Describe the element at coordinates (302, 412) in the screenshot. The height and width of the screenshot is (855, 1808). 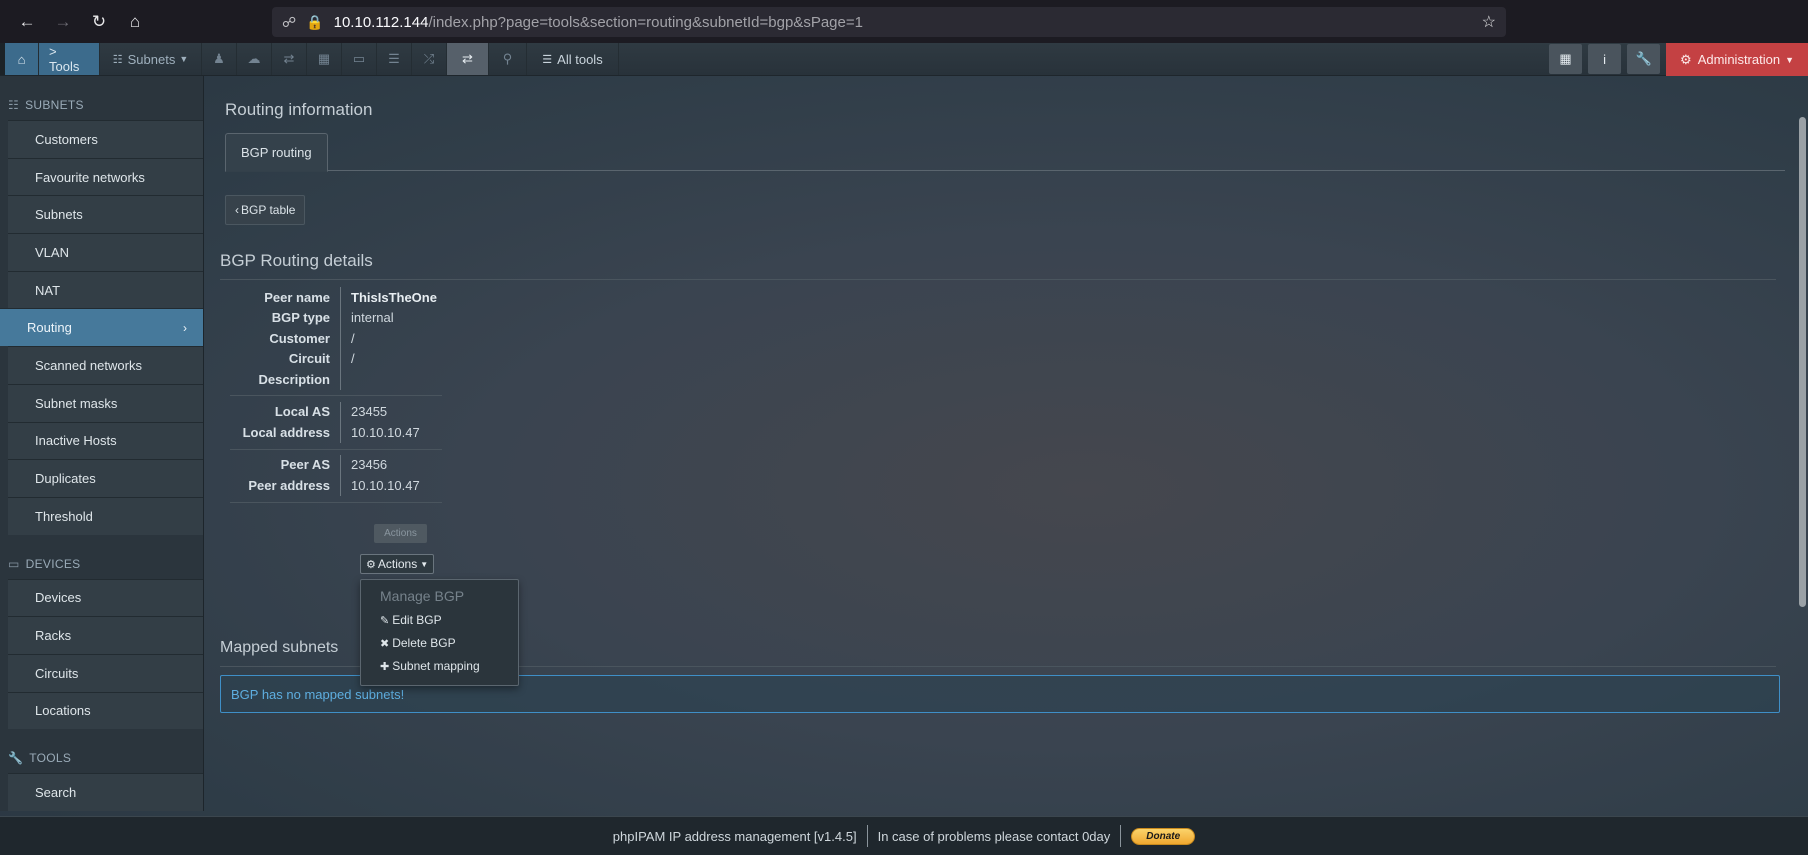
I see `local-as-label: Local AS` at that location.